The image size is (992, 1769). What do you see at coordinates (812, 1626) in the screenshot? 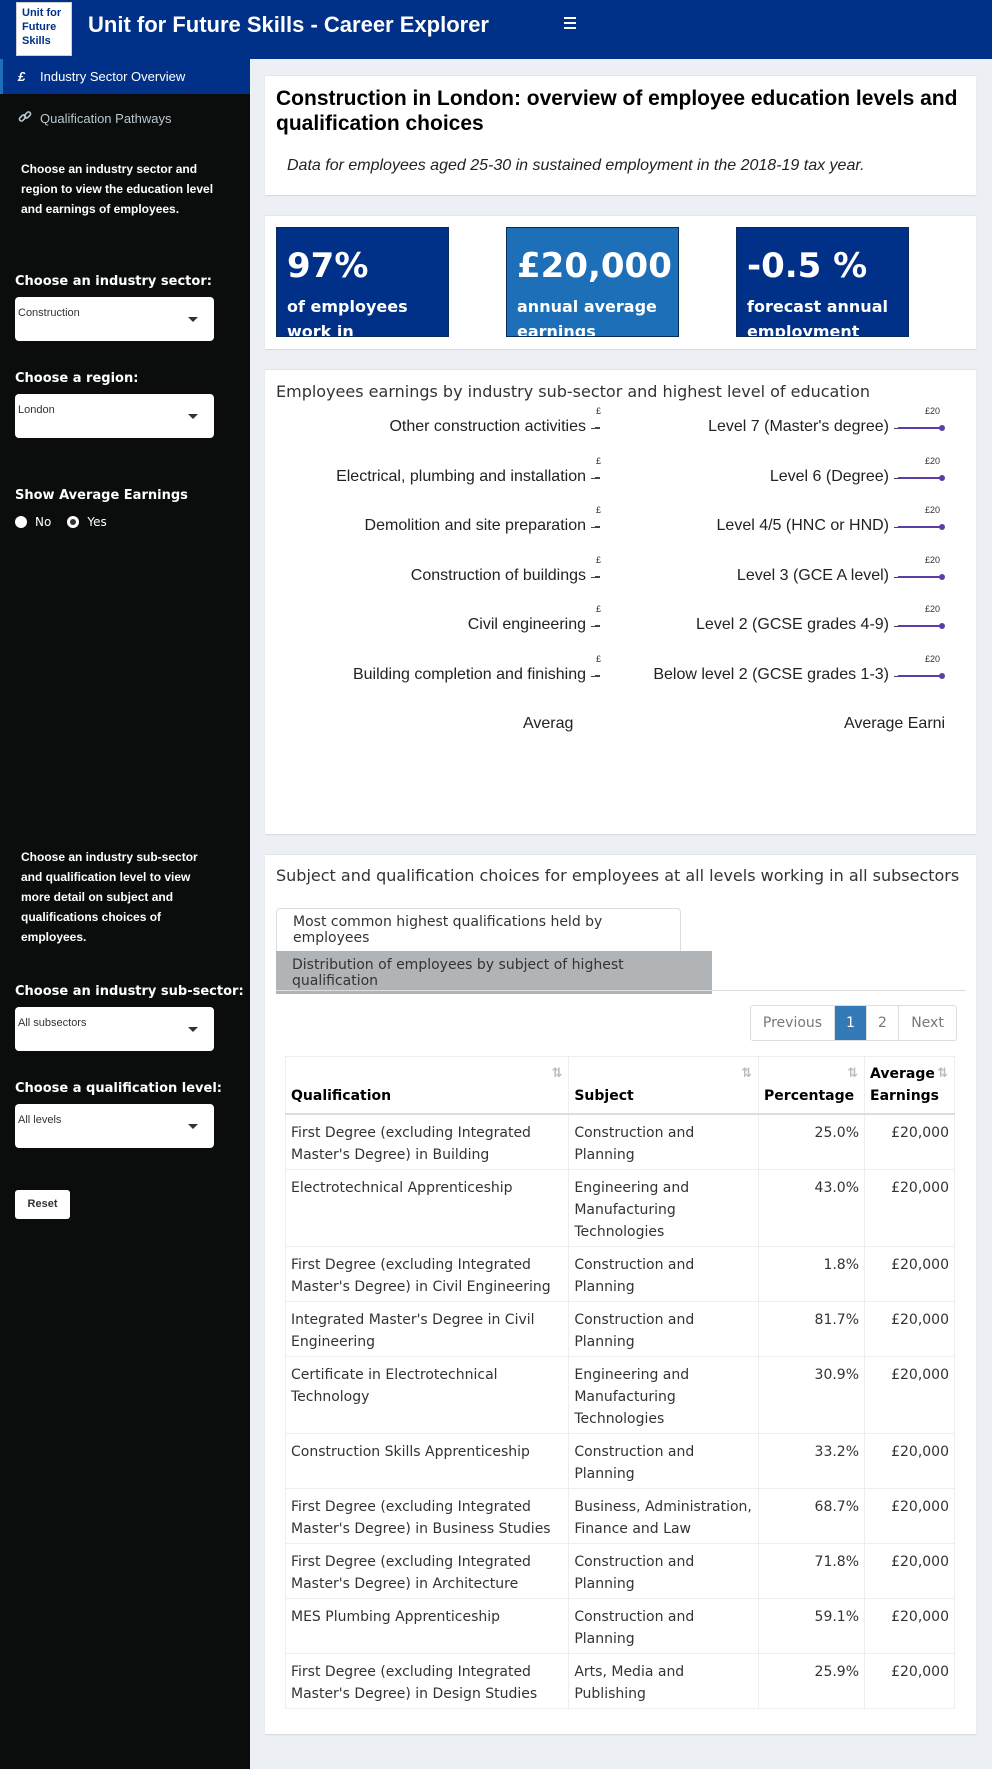
I see `cell-percentage: 59.1%` at bounding box center [812, 1626].